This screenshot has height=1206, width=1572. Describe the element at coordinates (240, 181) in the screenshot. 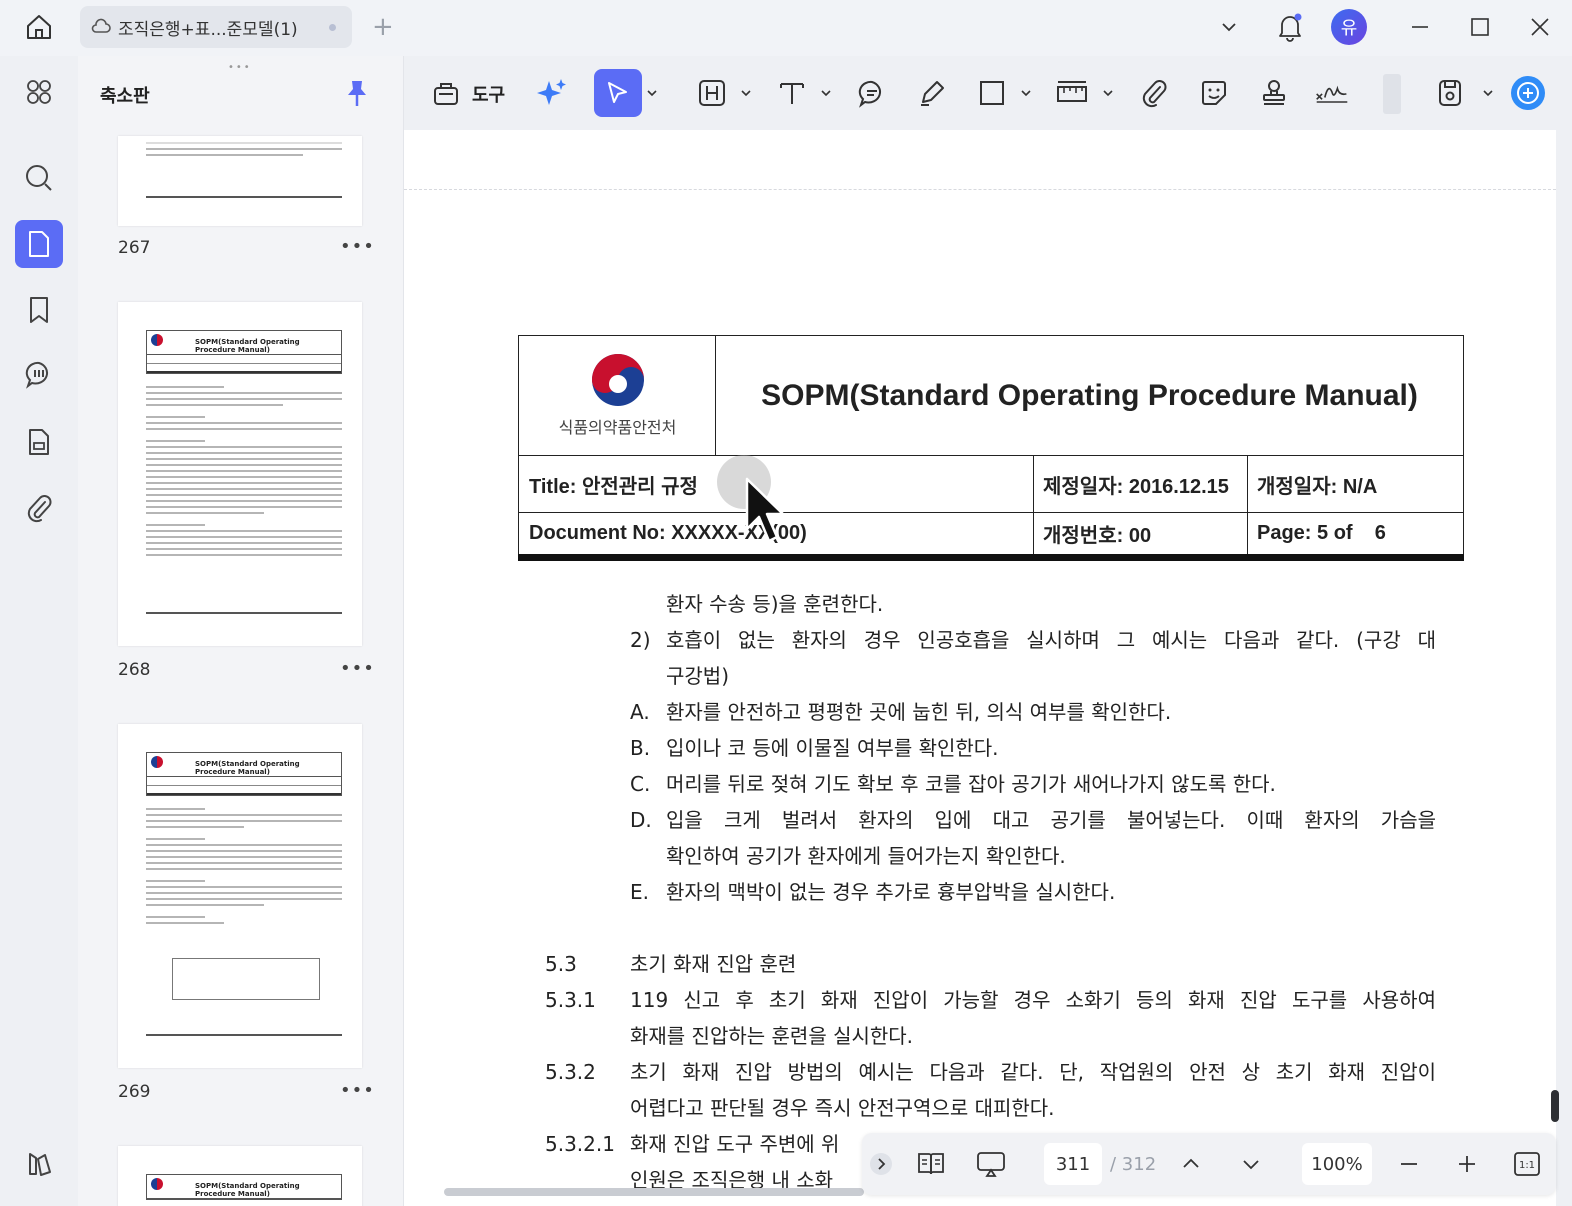

I see `thumbnail-page` at that location.